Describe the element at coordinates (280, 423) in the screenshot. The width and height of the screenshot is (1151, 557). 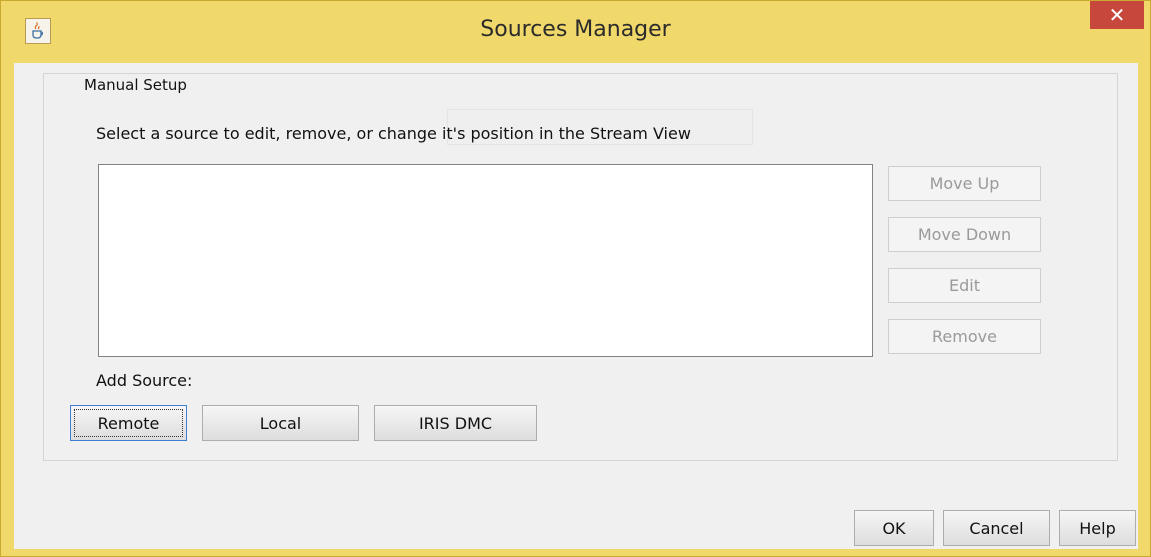
I see `local-button: Local` at that location.